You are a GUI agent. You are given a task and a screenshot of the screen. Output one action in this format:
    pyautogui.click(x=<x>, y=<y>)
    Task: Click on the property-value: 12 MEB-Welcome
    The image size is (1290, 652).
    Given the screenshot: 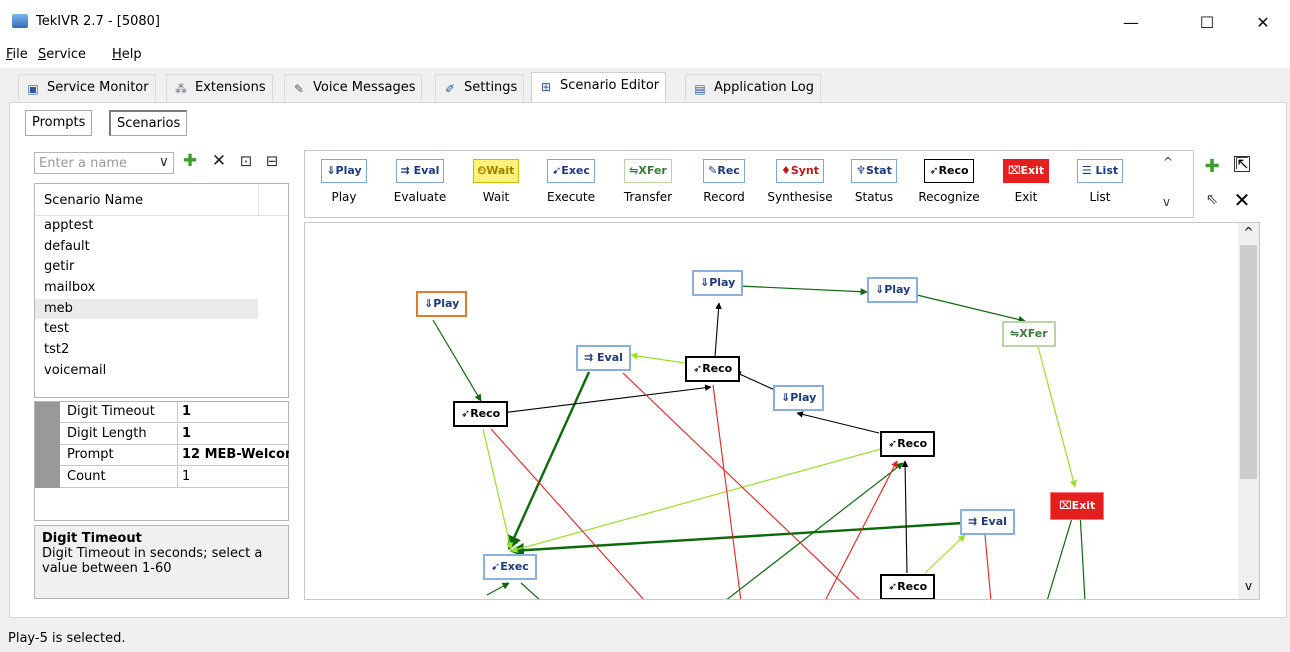 What is the action you would take?
    pyautogui.click(x=233, y=455)
    